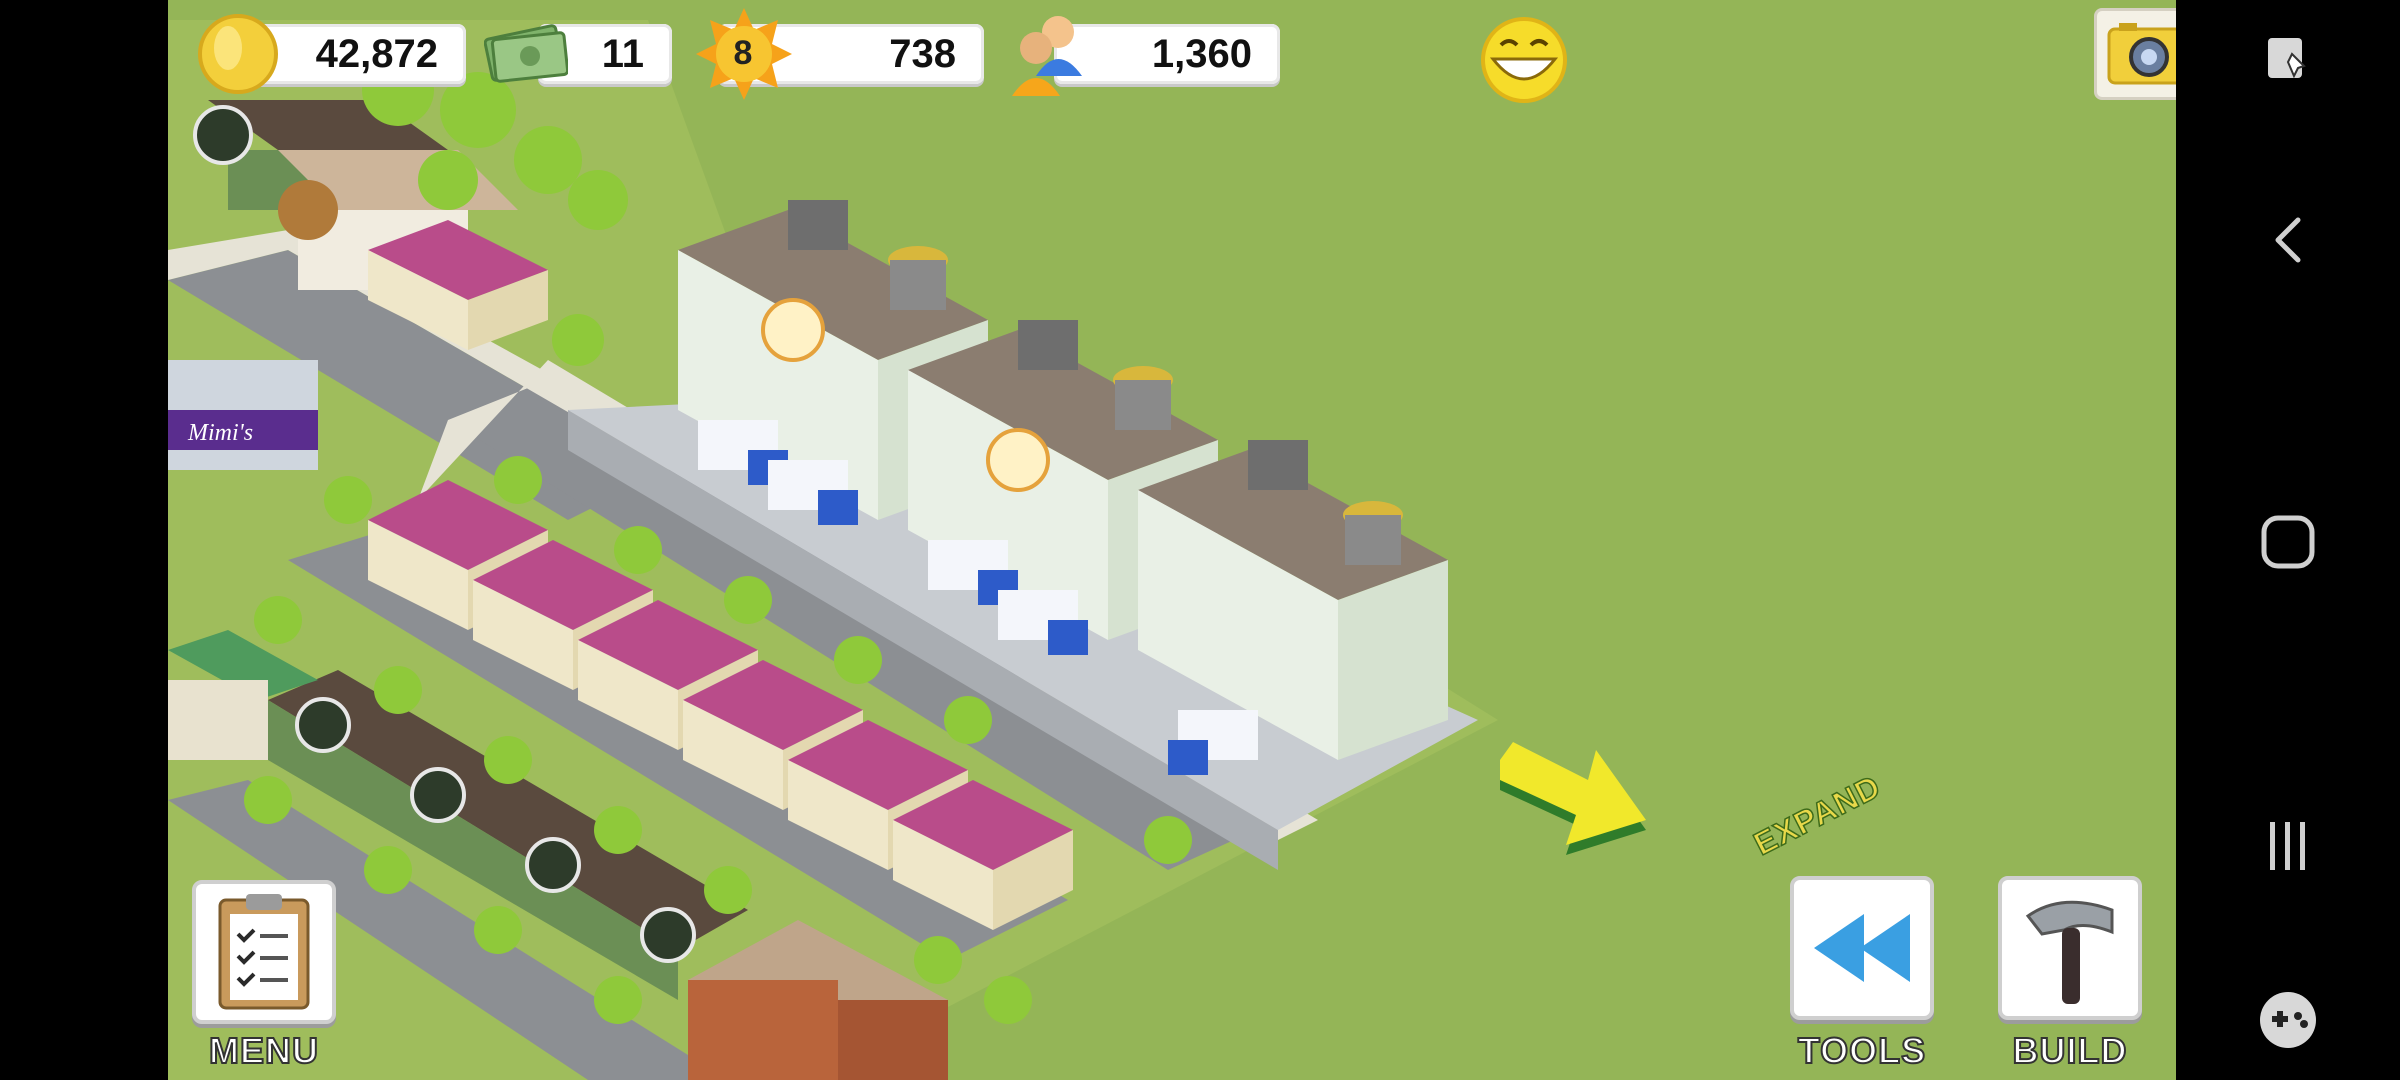 This screenshot has height=1080, width=2400. I want to click on recents-icon, so click(2287, 846).